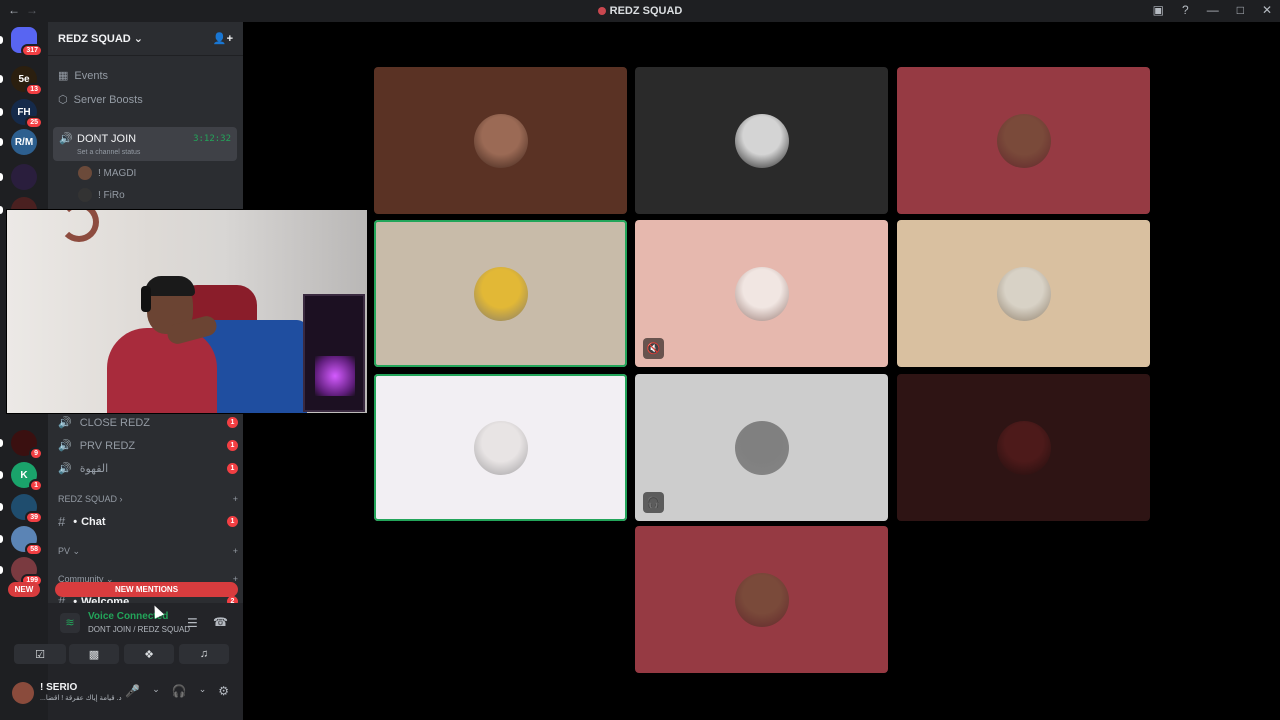 The width and height of the screenshot is (1280, 720). I want to click on screen-share-button: ▩, so click(94, 654).